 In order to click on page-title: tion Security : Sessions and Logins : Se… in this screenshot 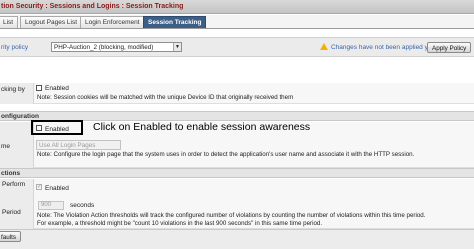, I will do `click(92, 6)`.